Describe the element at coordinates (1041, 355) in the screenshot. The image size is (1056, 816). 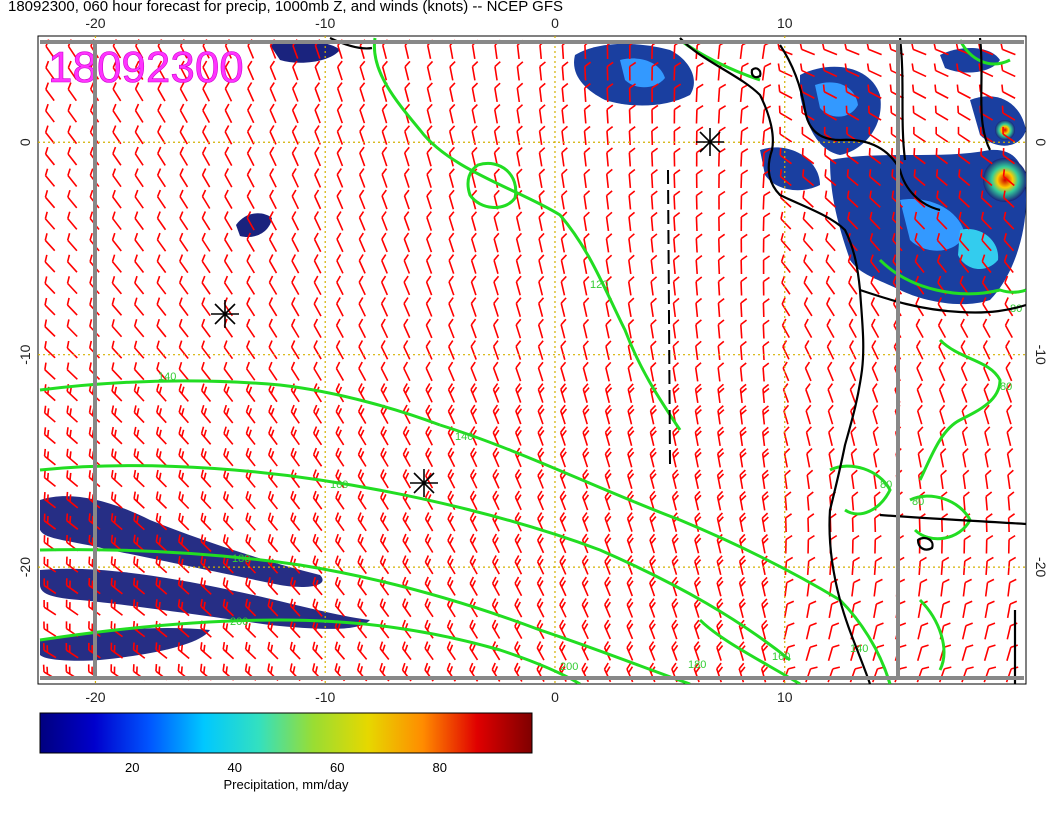
I see `lat-tick-right: -10` at that location.